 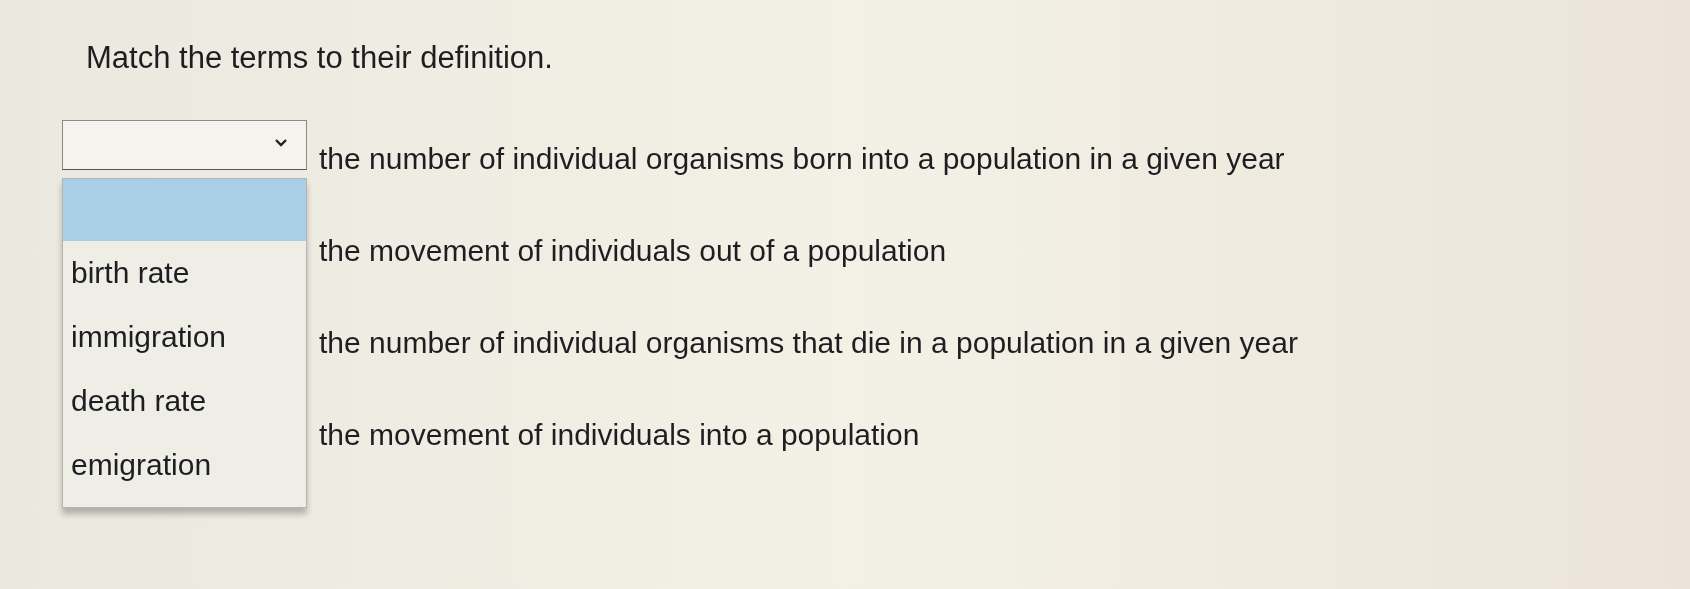 I want to click on caret-icon, so click(x=281, y=143).